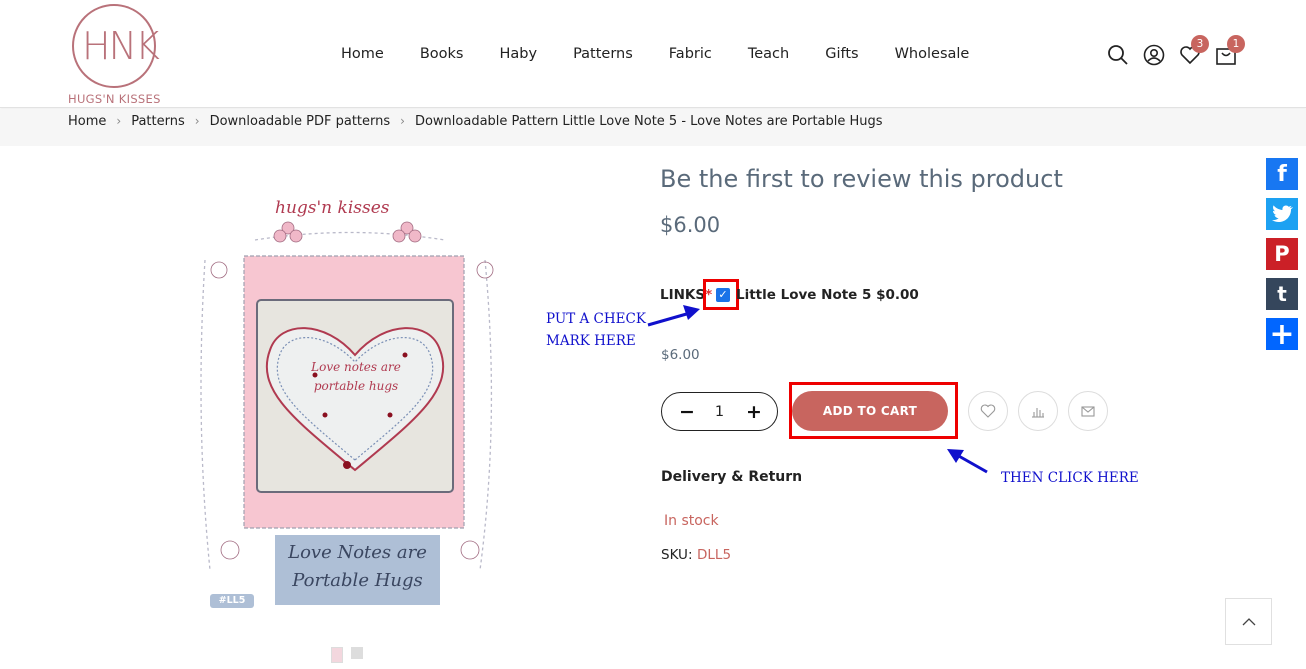 The width and height of the screenshot is (1306, 669). What do you see at coordinates (673, 316) in the screenshot?
I see `arrow-to-checkbox` at bounding box center [673, 316].